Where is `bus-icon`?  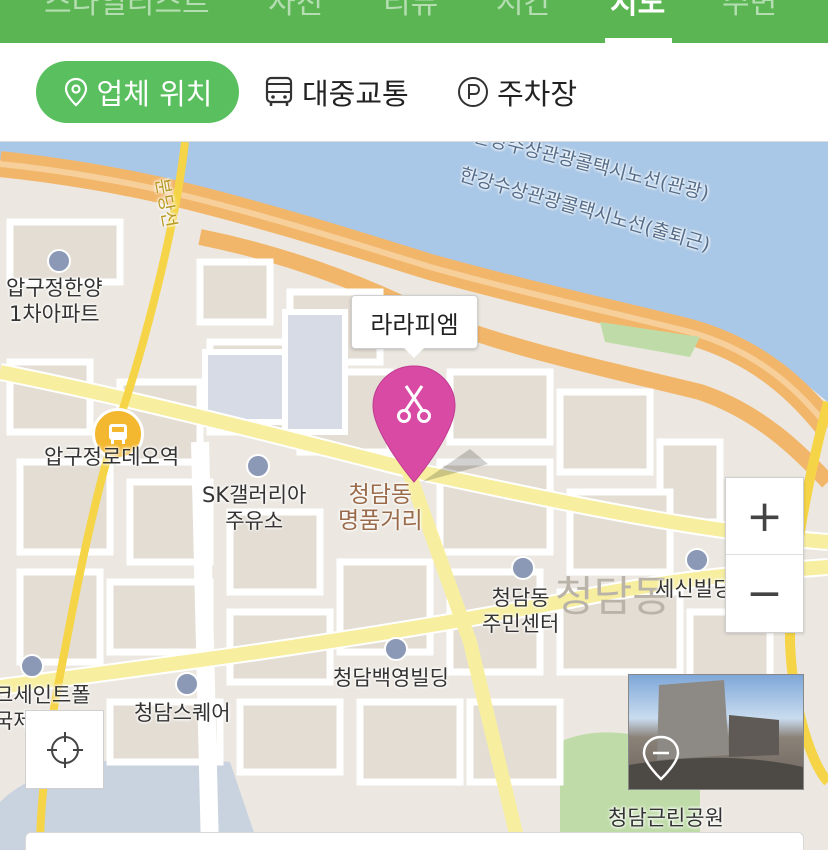 bus-icon is located at coordinates (279, 91).